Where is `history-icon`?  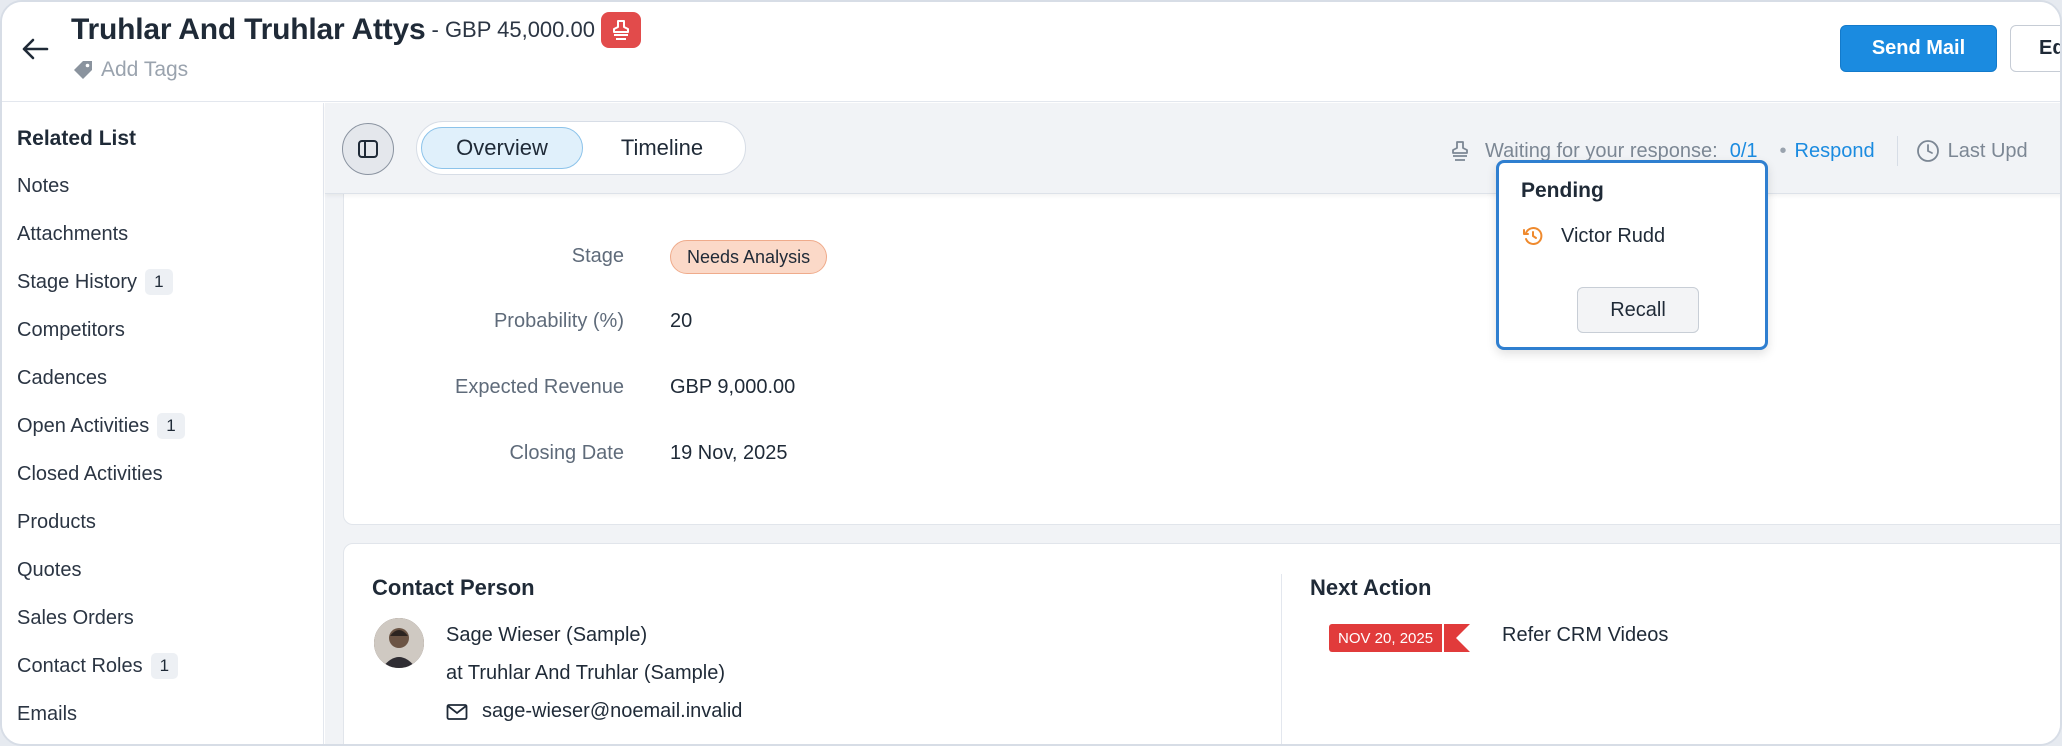 history-icon is located at coordinates (1533, 236).